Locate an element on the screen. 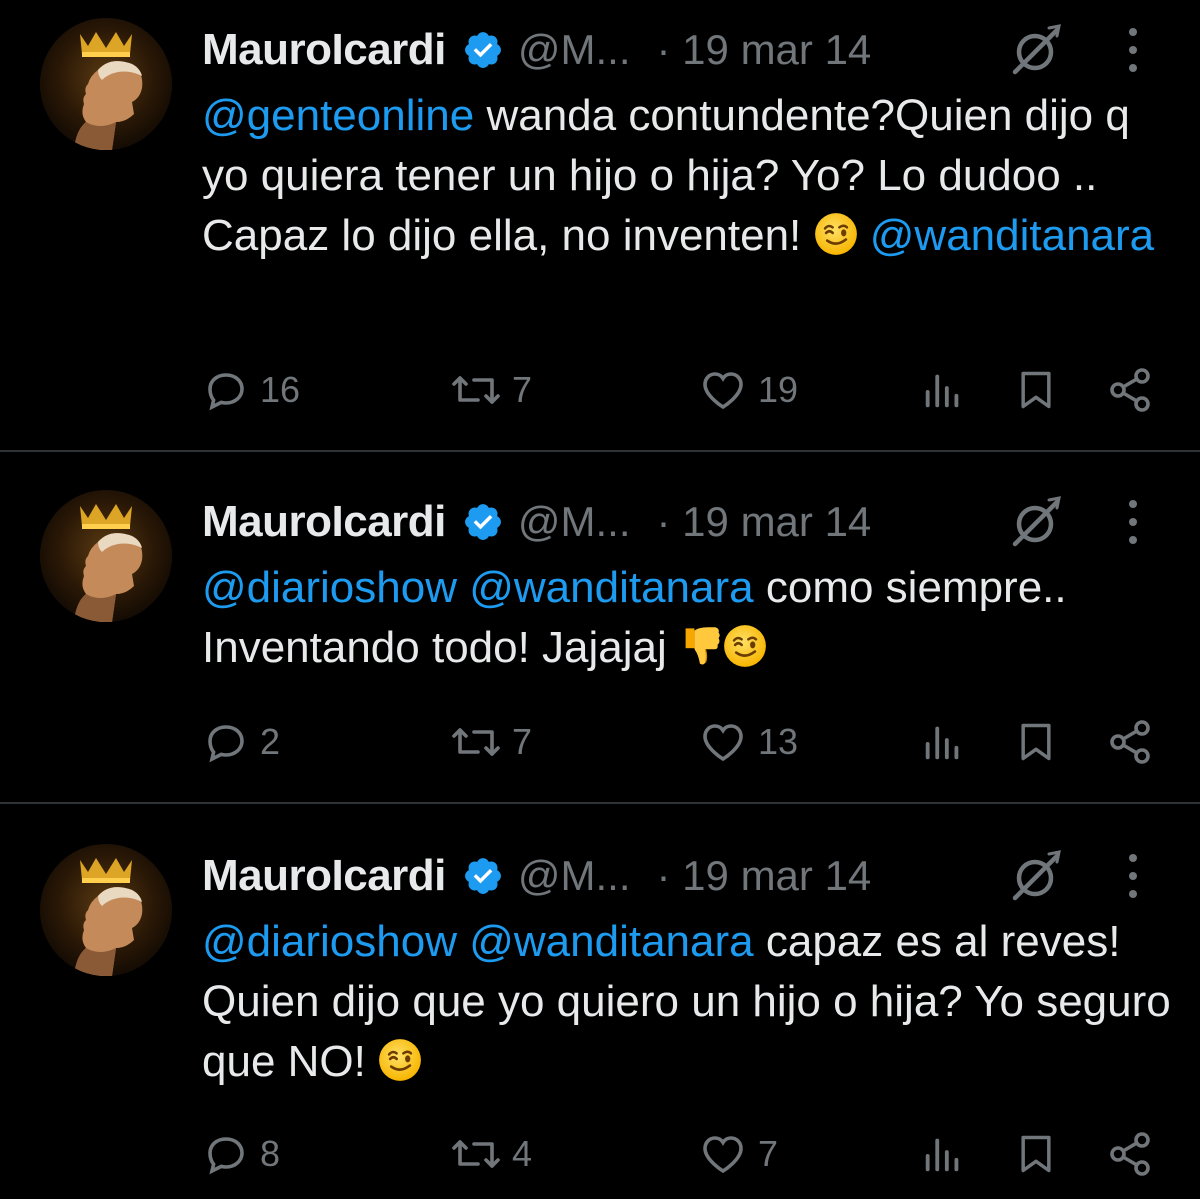 This screenshot has height=1199, width=1200. like-button: 13 is located at coordinates (748, 742).